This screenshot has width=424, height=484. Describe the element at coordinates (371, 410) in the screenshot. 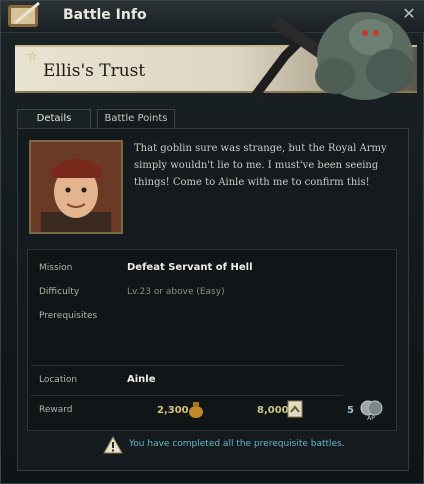

I see `ap-coin-icon: AP` at that location.